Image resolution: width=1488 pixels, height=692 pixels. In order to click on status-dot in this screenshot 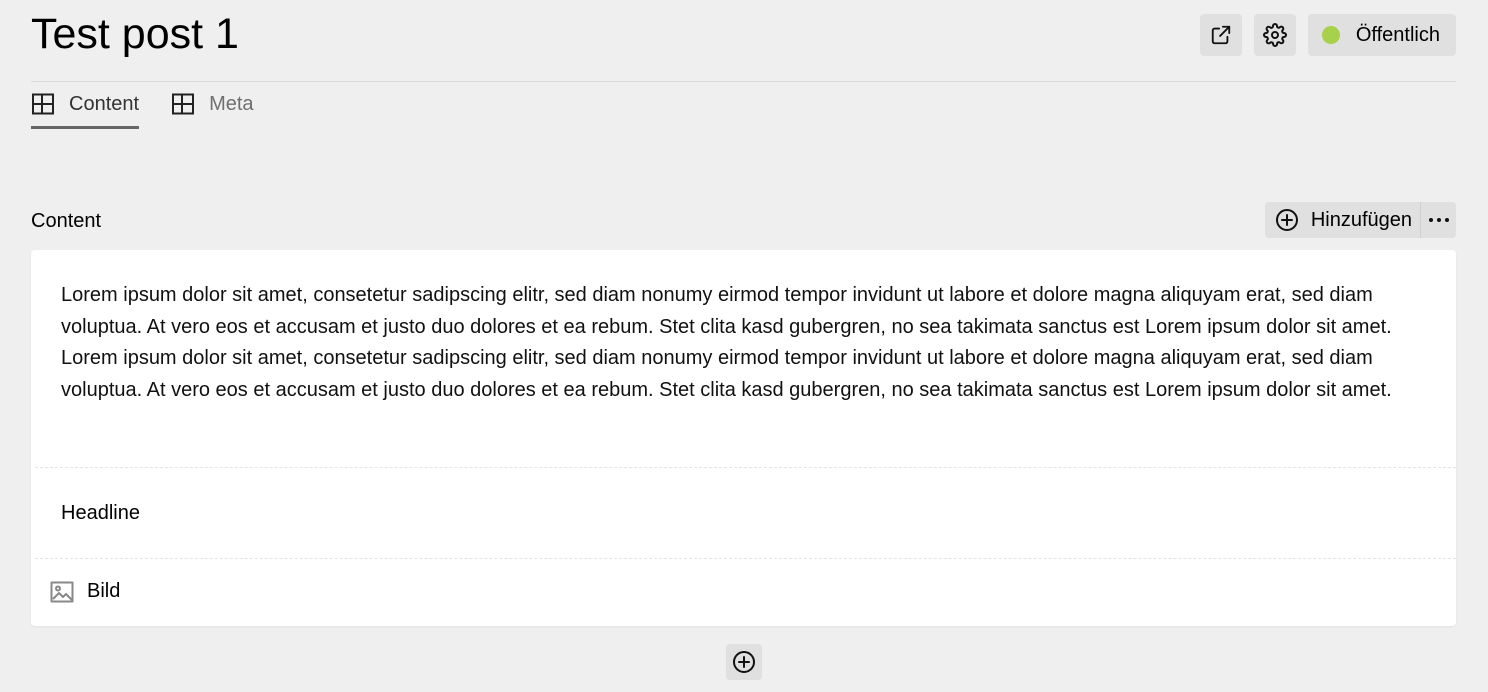, I will do `click(1330, 35)`.